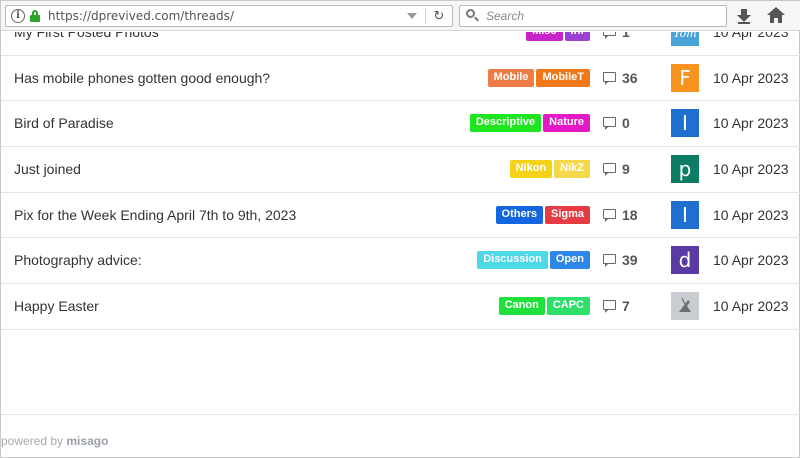 The image size is (800, 458). What do you see at coordinates (568, 306) in the screenshot?
I see `thread-label-badge: CAPC` at bounding box center [568, 306].